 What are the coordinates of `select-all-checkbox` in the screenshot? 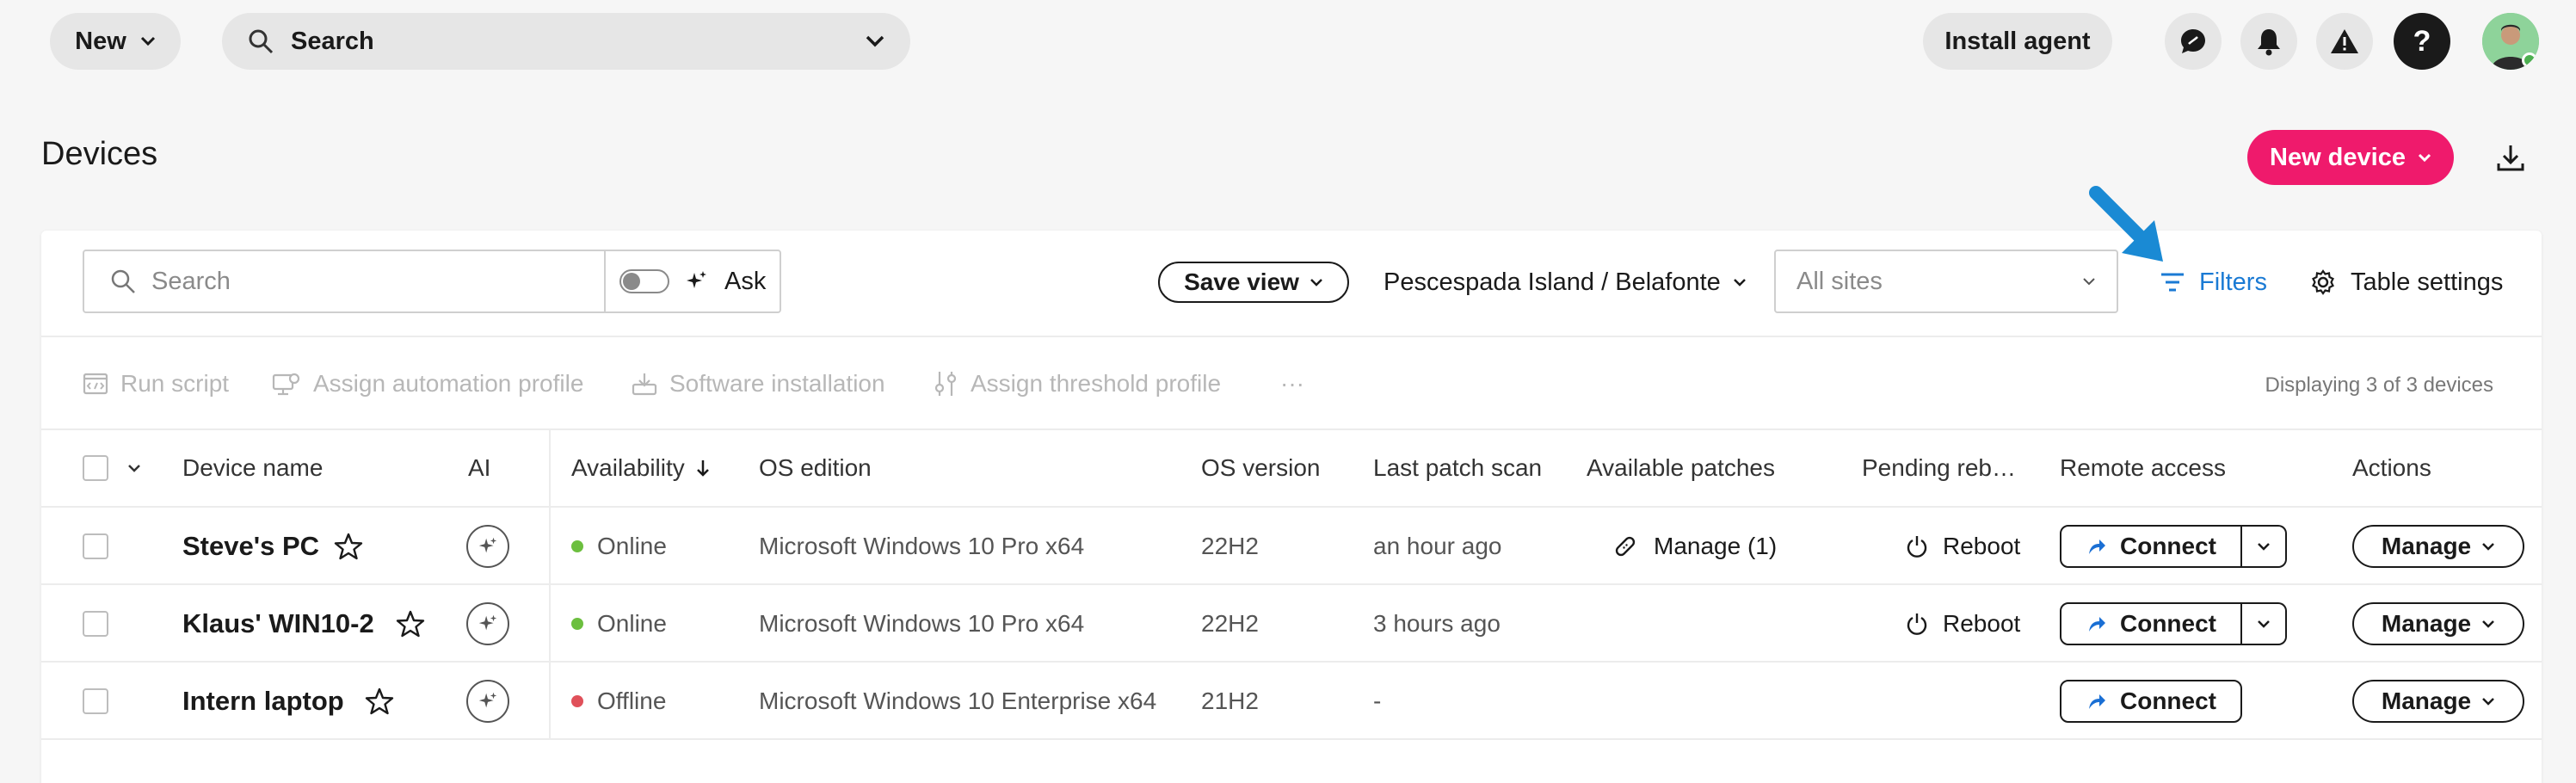 It's located at (96, 468).